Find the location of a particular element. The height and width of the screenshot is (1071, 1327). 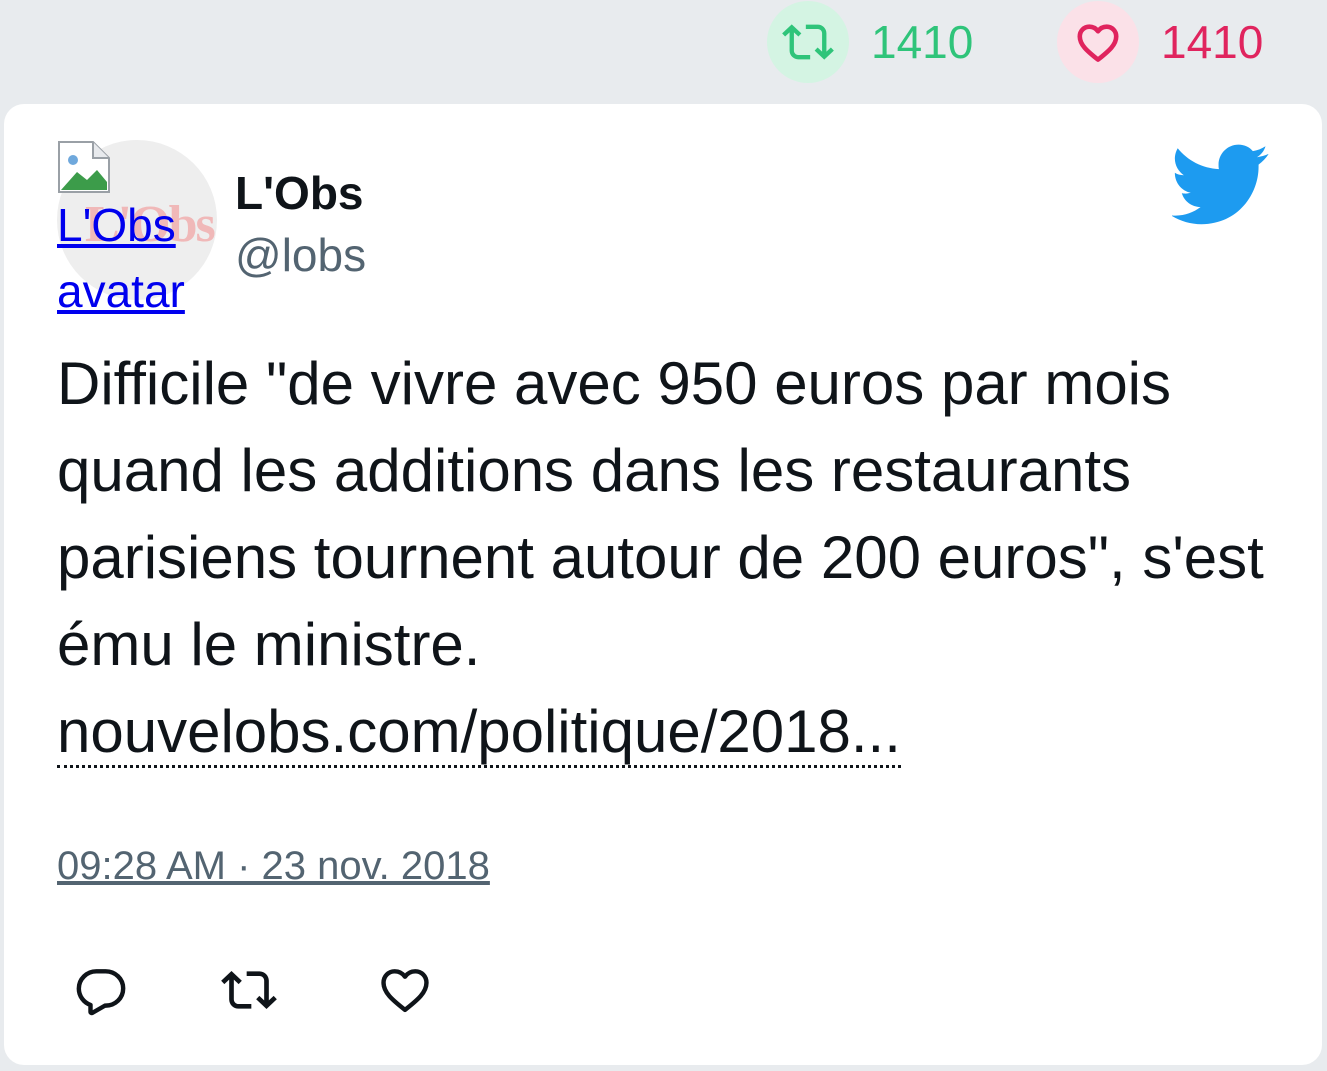

retweet-stat-icon-circle is located at coordinates (808, 42).